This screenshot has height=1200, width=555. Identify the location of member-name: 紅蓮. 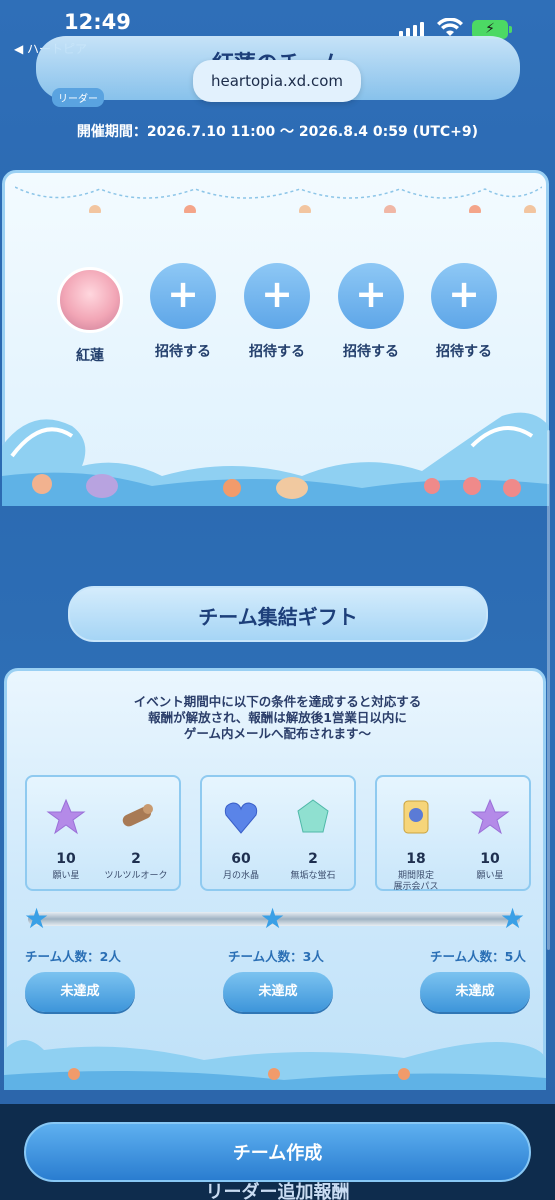
(90, 356).